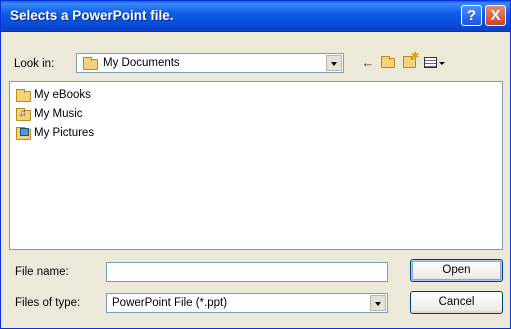 The width and height of the screenshot is (511, 329). What do you see at coordinates (64, 133) in the screenshot?
I see `list-item-label: My Pictures` at bounding box center [64, 133].